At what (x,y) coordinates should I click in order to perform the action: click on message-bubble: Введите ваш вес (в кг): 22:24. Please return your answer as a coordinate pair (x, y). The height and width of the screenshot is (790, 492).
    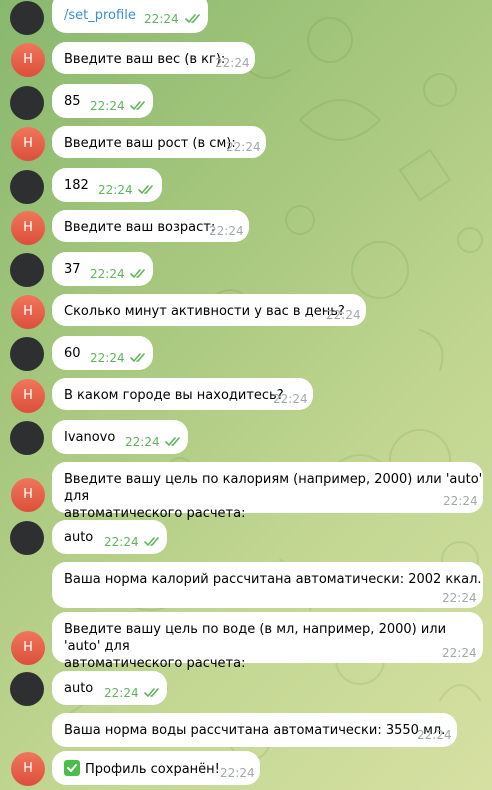
    Looking at the image, I should click on (153, 58).